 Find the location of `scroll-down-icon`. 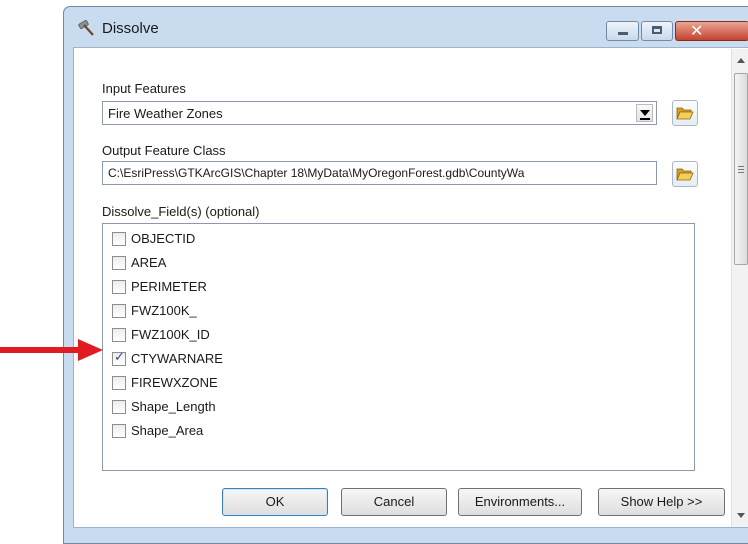

scroll-down-icon is located at coordinates (741, 515).